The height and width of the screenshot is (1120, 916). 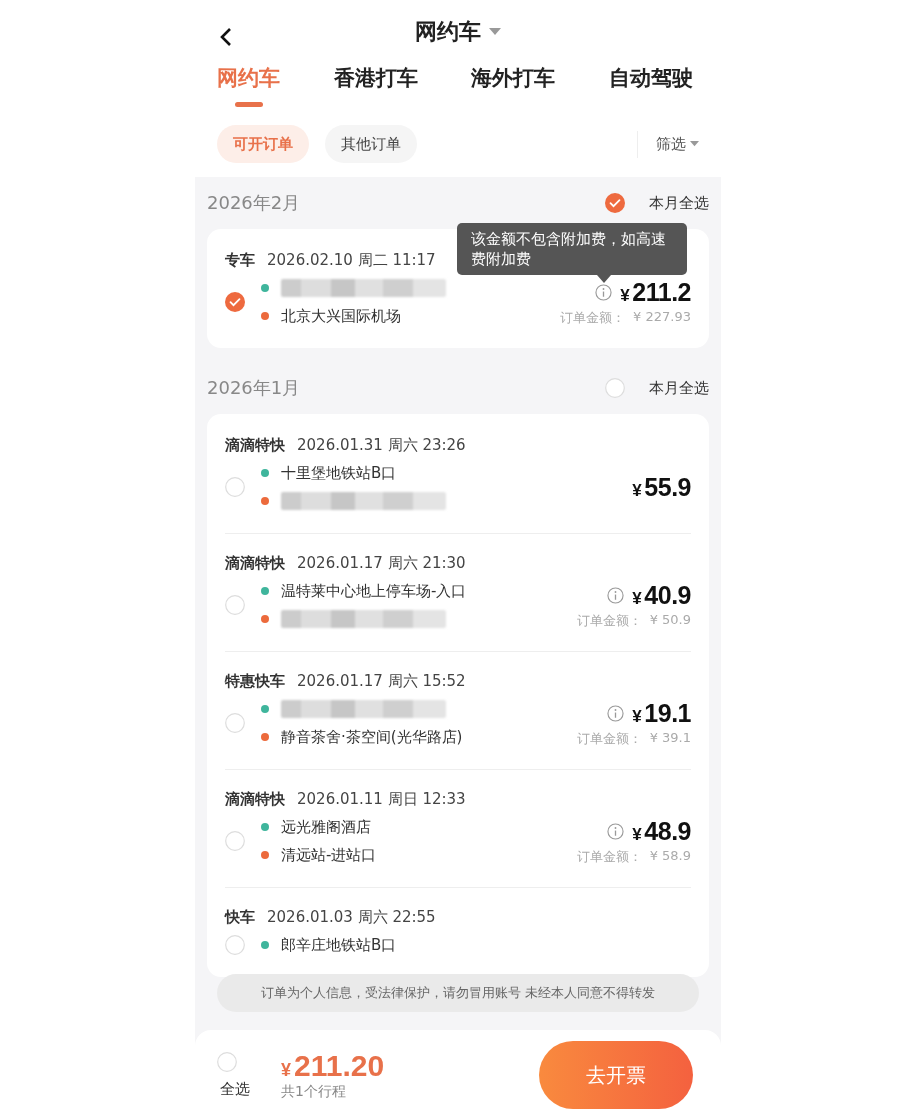 What do you see at coordinates (670, 620) in the screenshot?
I see `order-amount: ¥ 50.9` at bounding box center [670, 620].